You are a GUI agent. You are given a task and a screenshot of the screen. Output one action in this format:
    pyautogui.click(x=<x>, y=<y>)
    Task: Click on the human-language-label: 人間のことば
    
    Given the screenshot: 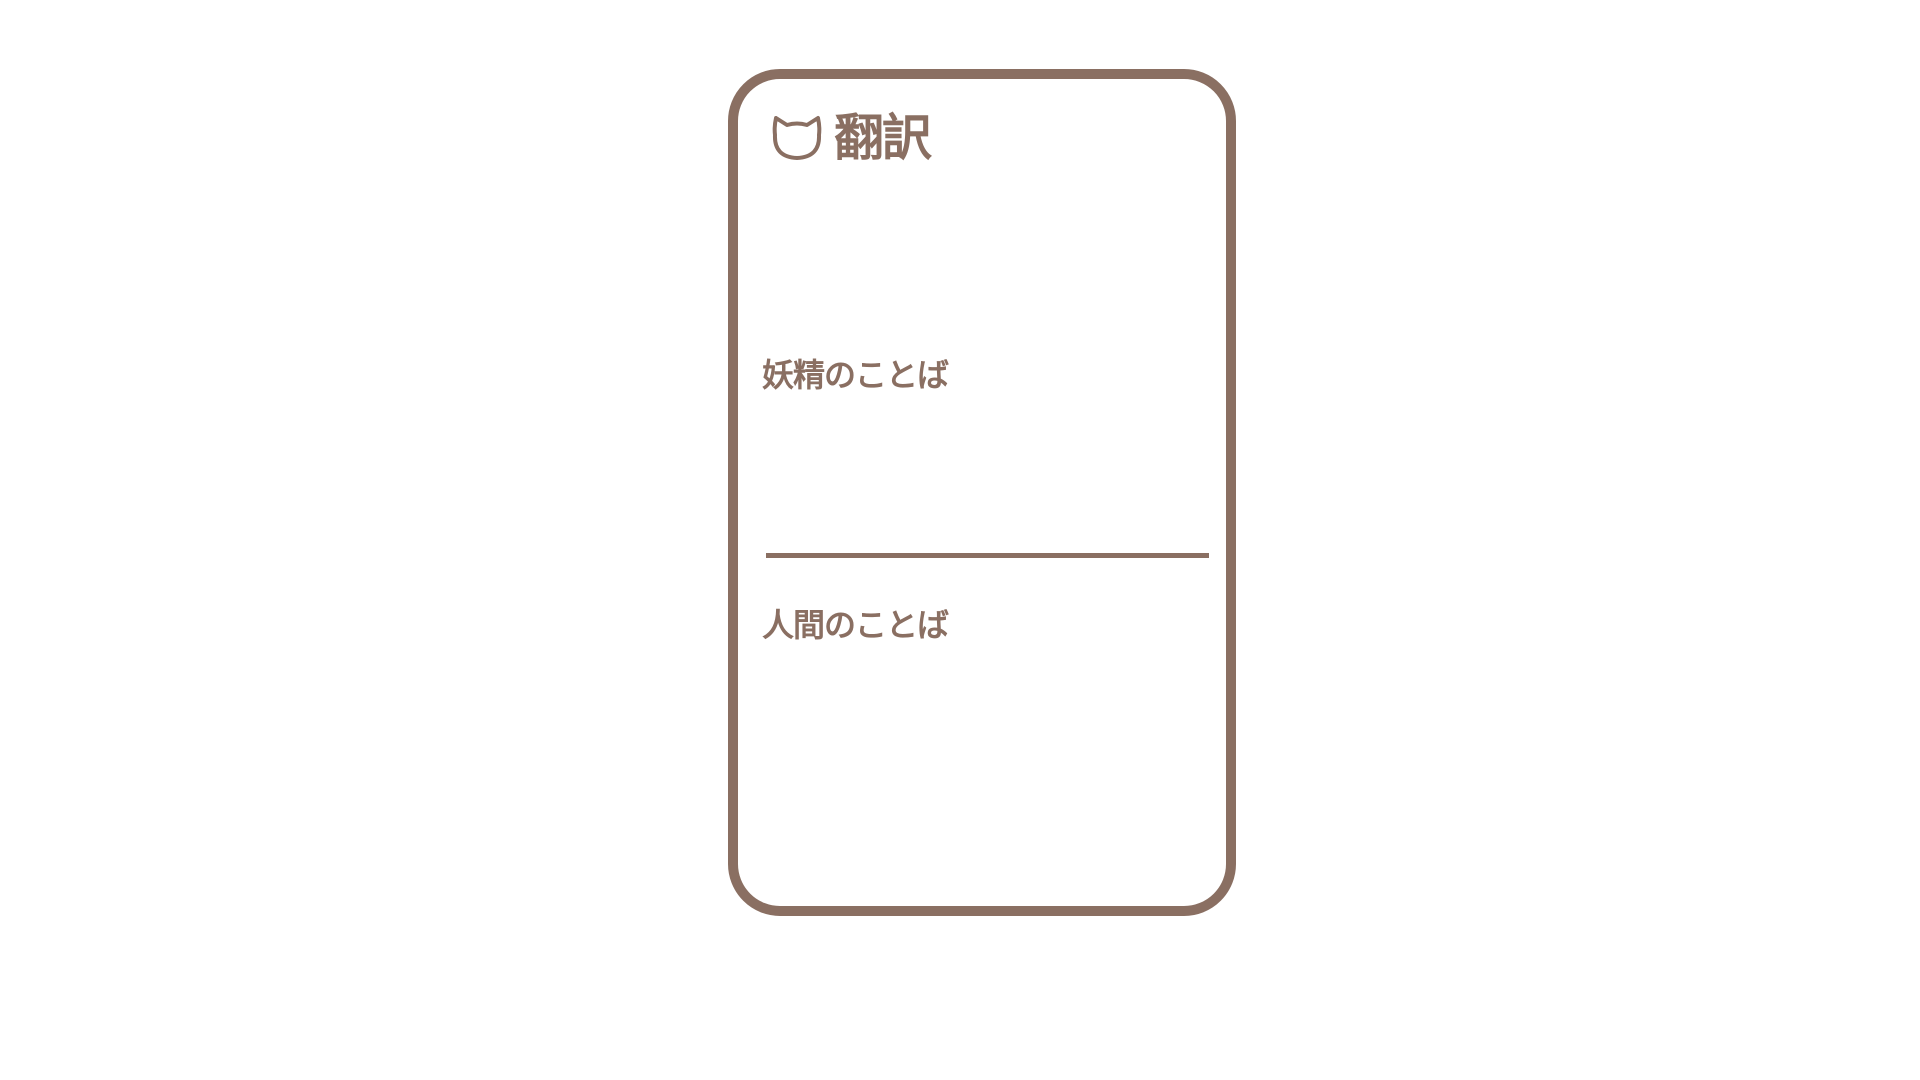 What is the action you would take?
    pyautogui.click(x=855, y=625)
    